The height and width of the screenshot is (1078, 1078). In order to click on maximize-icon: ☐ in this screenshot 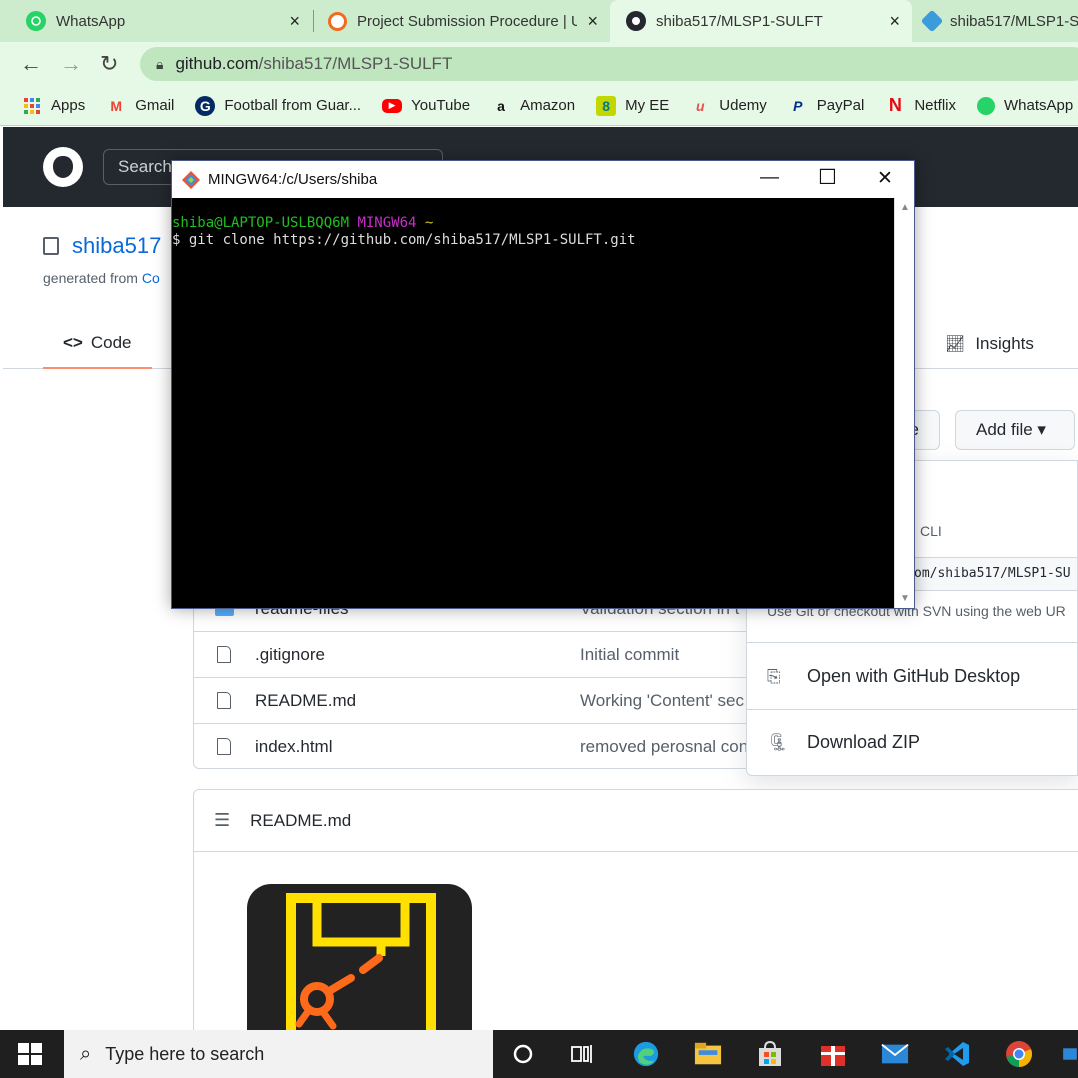, I will do `click(827, 177)`.